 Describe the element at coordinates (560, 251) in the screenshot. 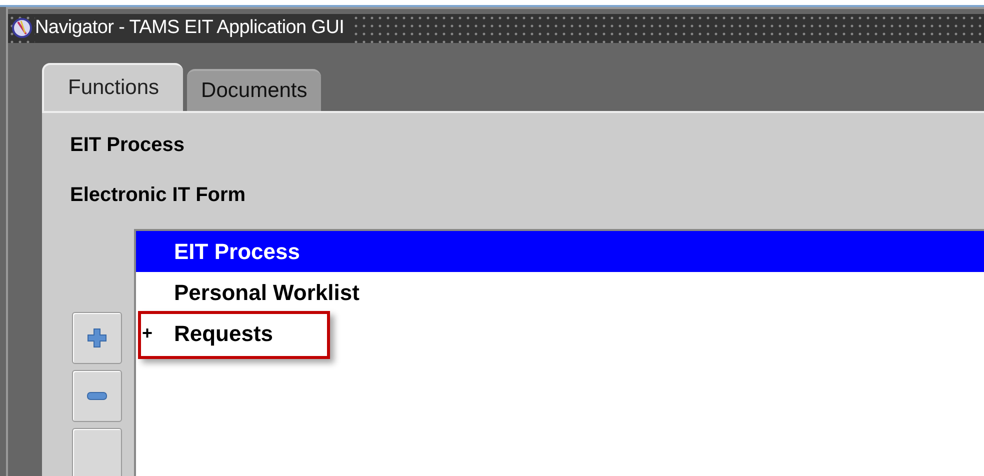

I see `tree-item: EIT Process` at that location.